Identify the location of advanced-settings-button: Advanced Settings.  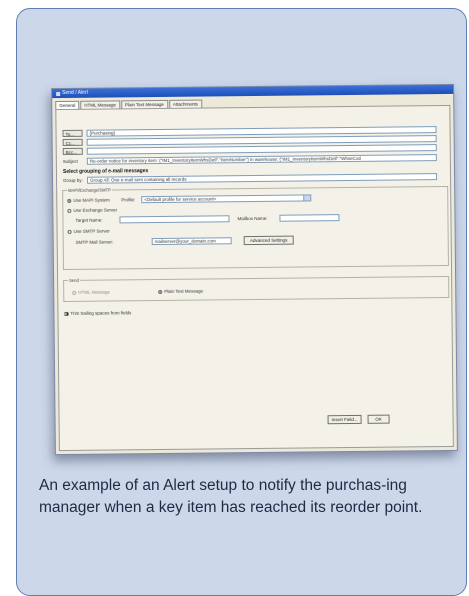
(268, 240).